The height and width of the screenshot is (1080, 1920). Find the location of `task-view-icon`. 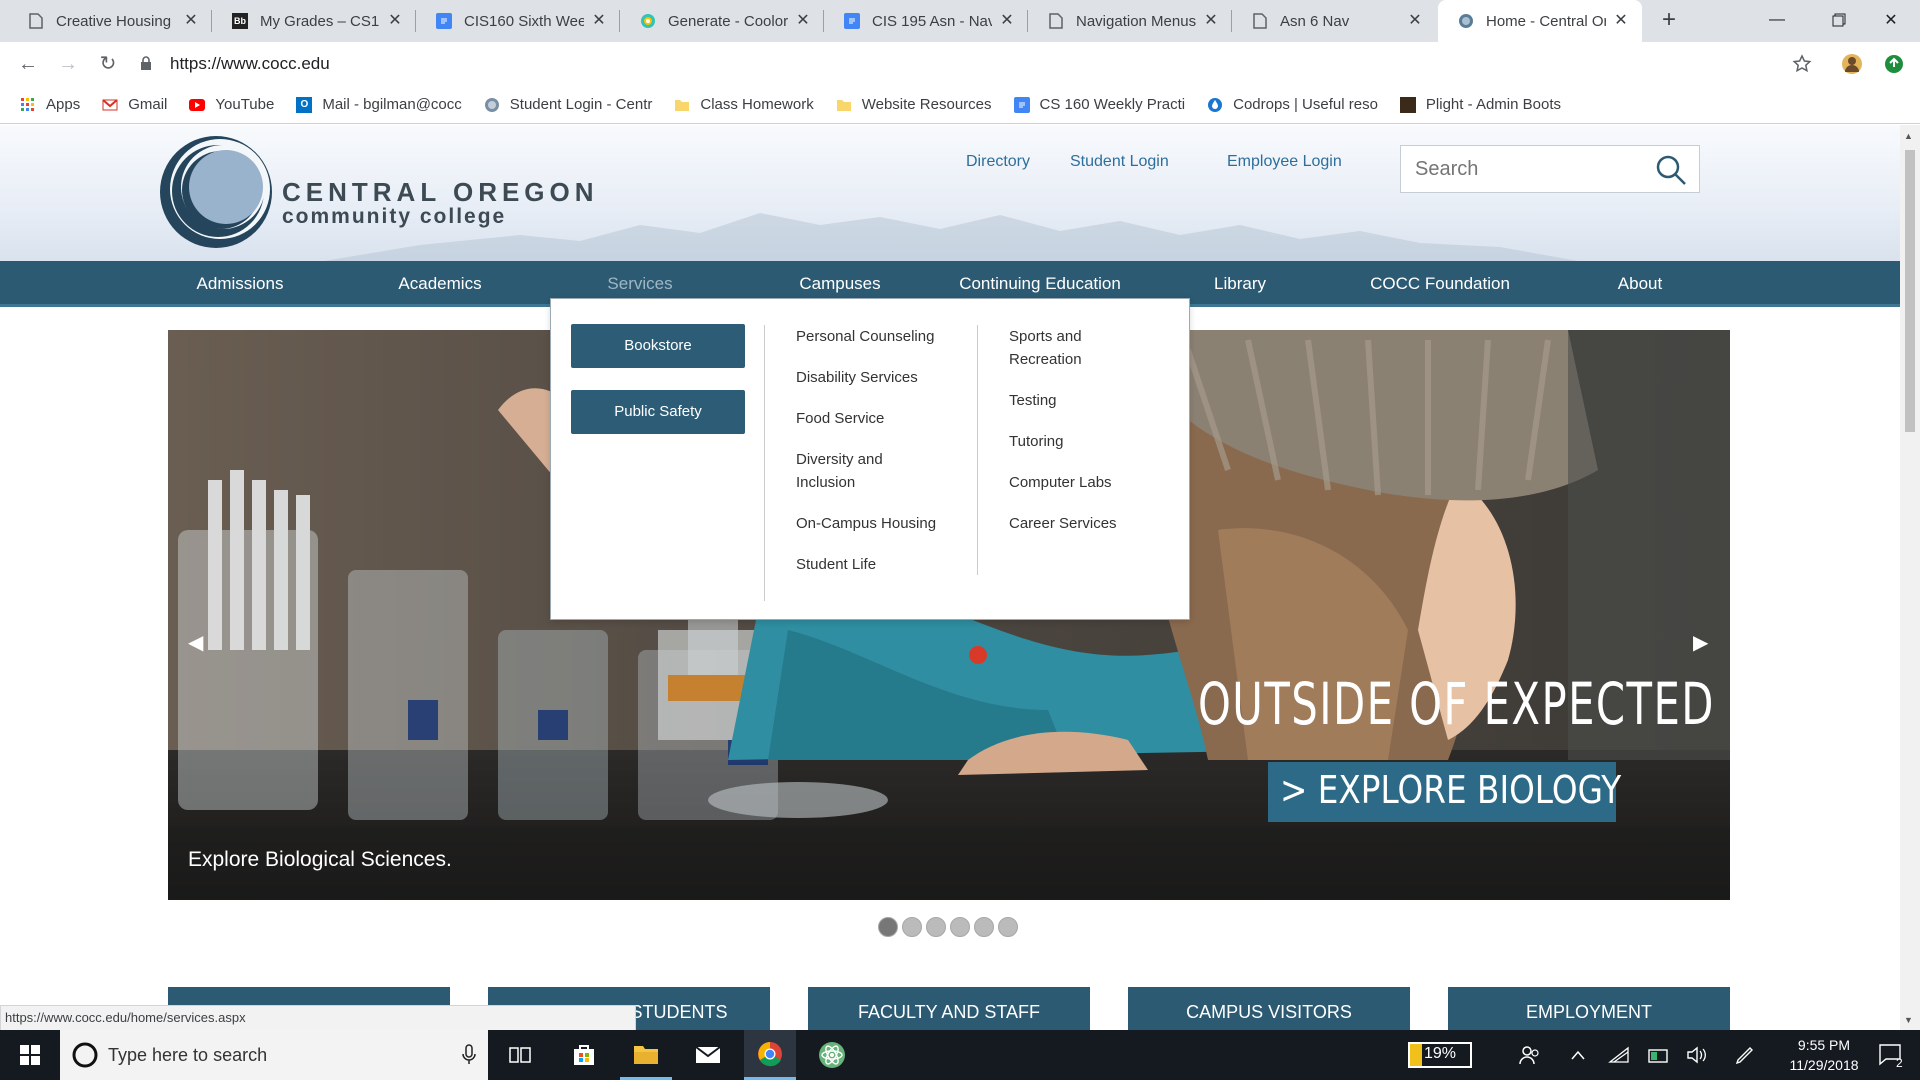

task-view-icon is located at coordinates (520, 1055).